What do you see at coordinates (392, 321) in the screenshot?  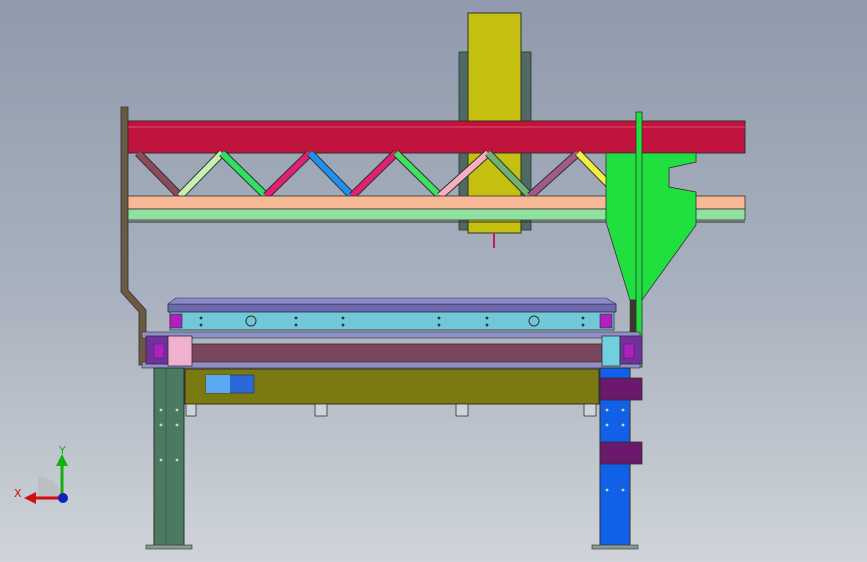 I see `slide-bar` at bounding box center [392, 321].